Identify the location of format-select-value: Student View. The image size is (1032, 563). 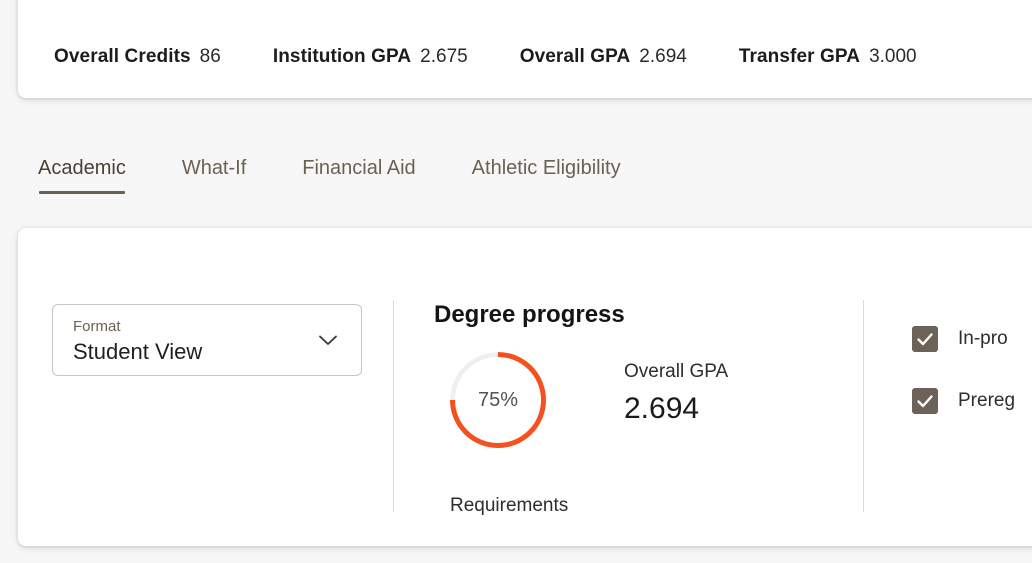
(138, 351).